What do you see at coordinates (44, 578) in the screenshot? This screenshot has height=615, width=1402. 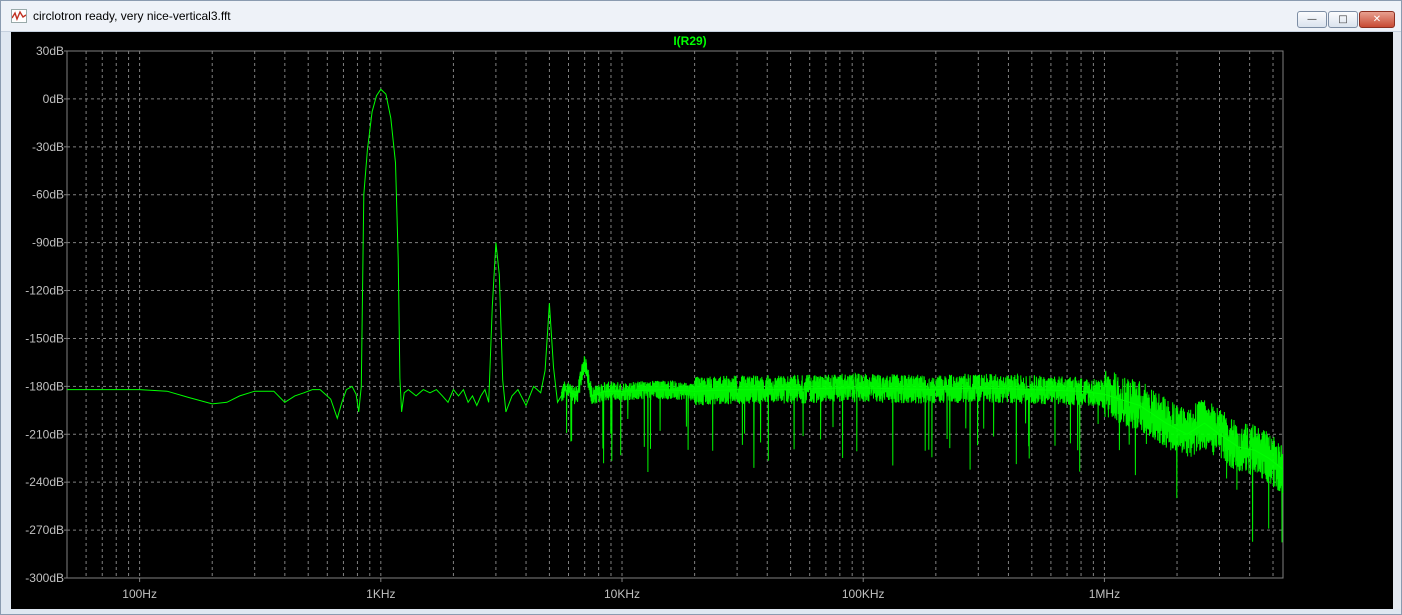 I see `y-tick-label: -300dB` at bounding box center [44, 578].